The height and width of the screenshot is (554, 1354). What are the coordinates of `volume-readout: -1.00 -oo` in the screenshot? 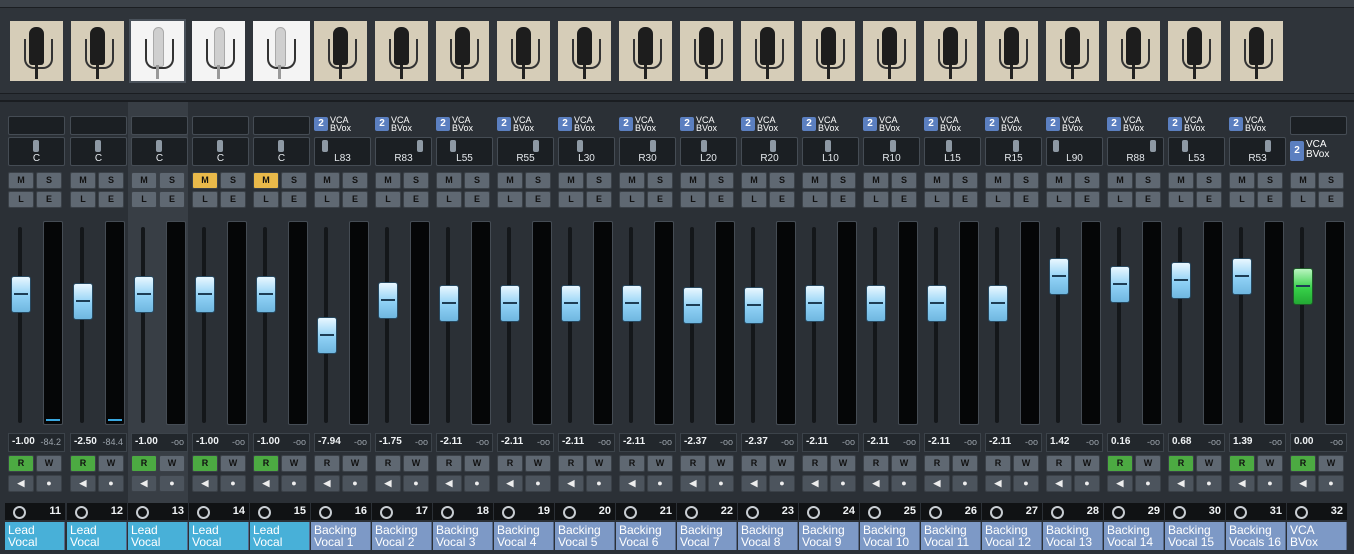 It's located at (220, 442).